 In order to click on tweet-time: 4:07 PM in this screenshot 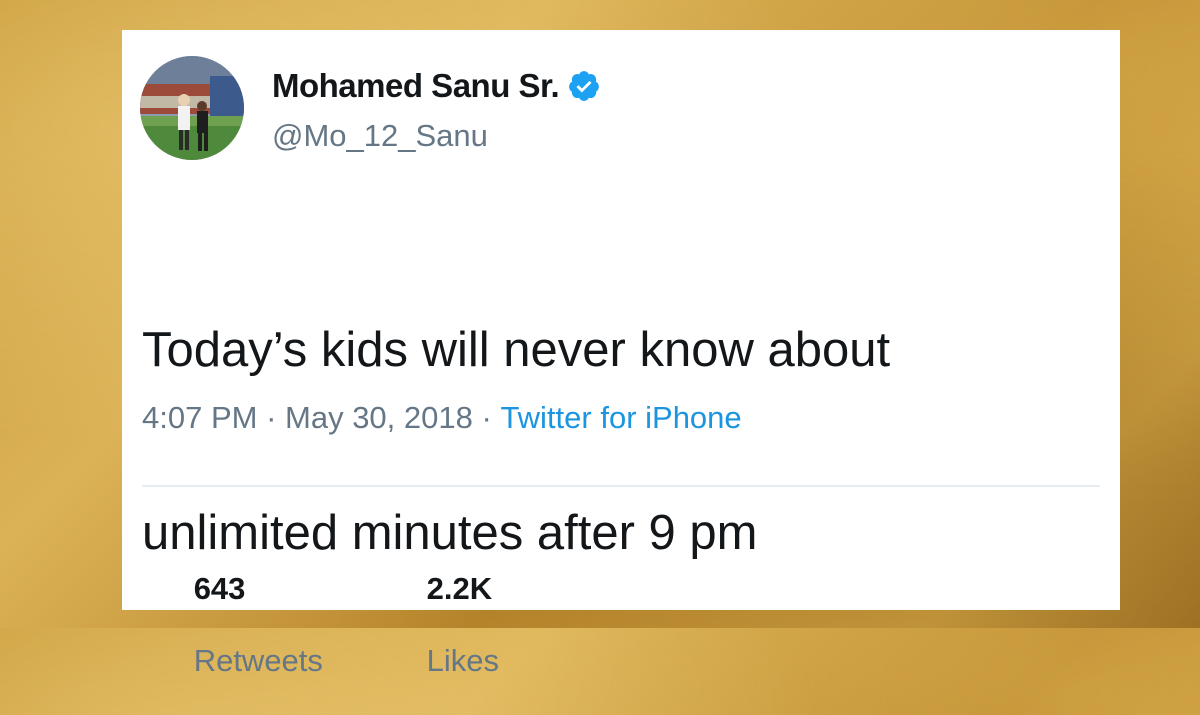, I will do `click(199, 418)`.